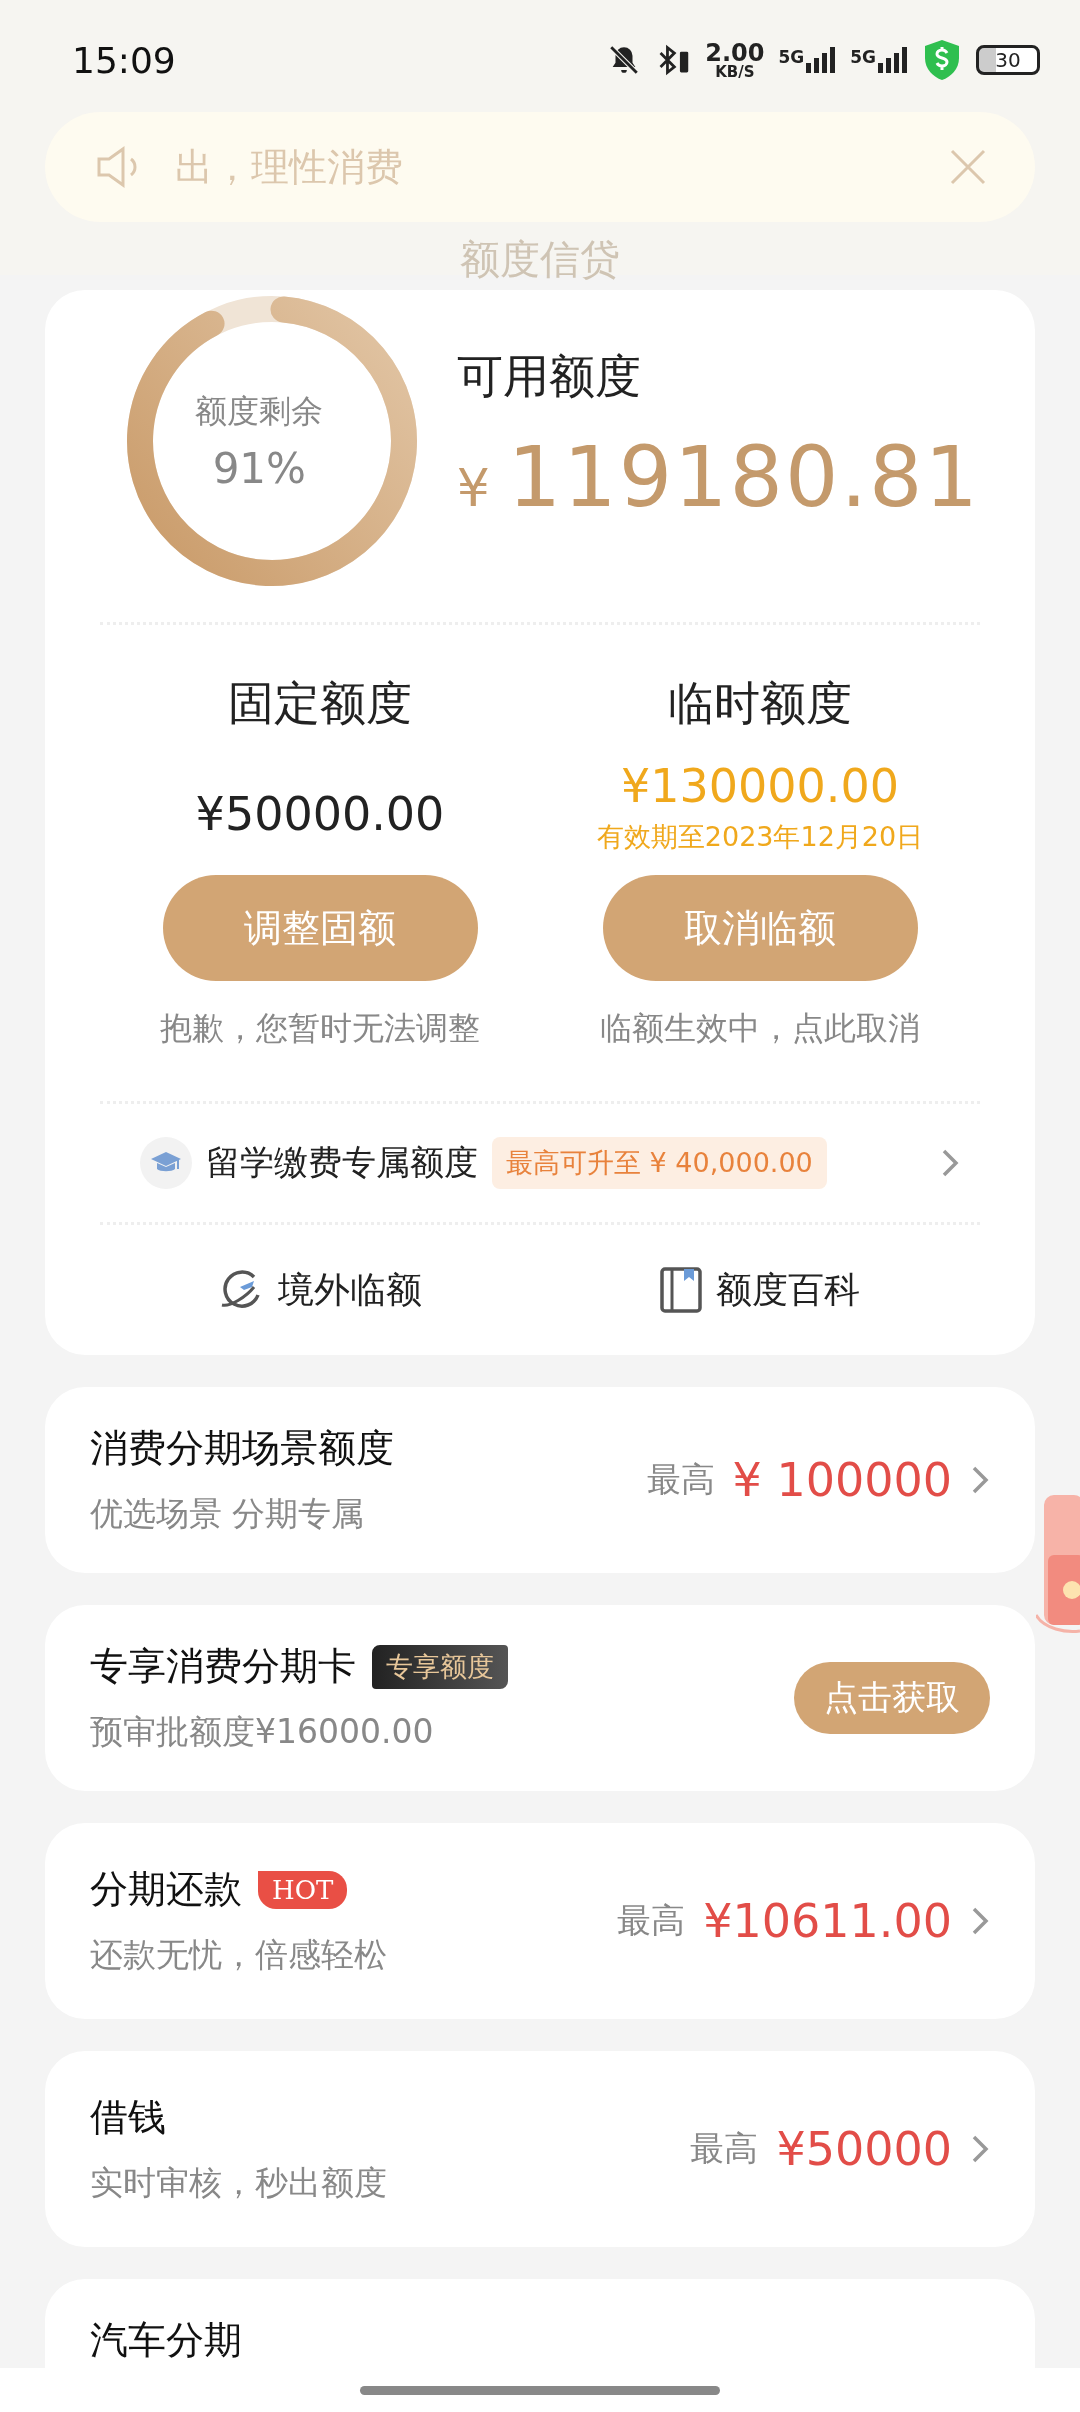  Describe the element at coordinates (242, 1448) in the screenshot. I see `product-title: 消费分期场景额度` at that location.